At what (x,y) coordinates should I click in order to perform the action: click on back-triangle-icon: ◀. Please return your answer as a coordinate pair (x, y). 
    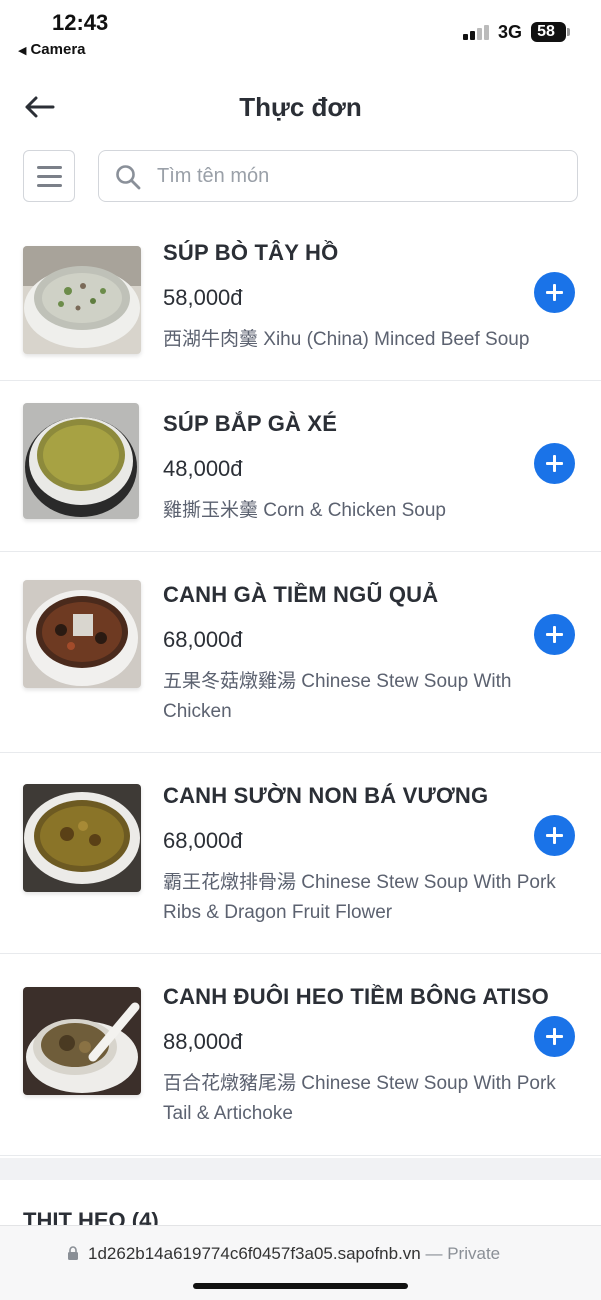
    Looking at the image, I should click on (22, 51).